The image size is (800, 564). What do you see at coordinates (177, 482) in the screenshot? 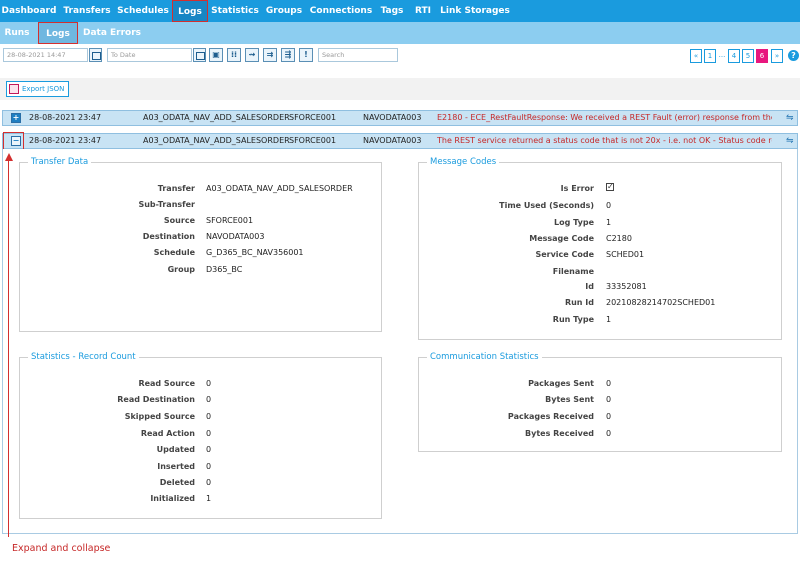
I see `field-label: Deleted` at bounding box center [177, 482].